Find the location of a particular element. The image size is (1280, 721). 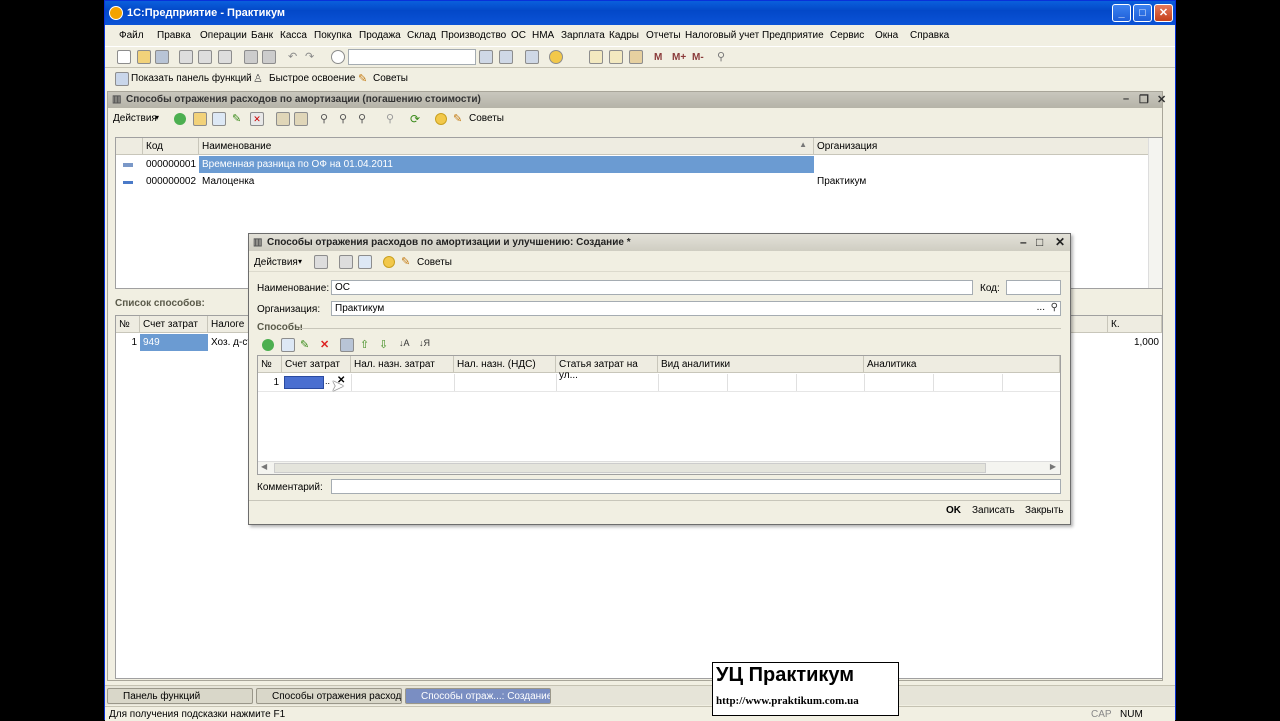

sort-desc-icon: ↓Я is located at coordinates (426, 345).